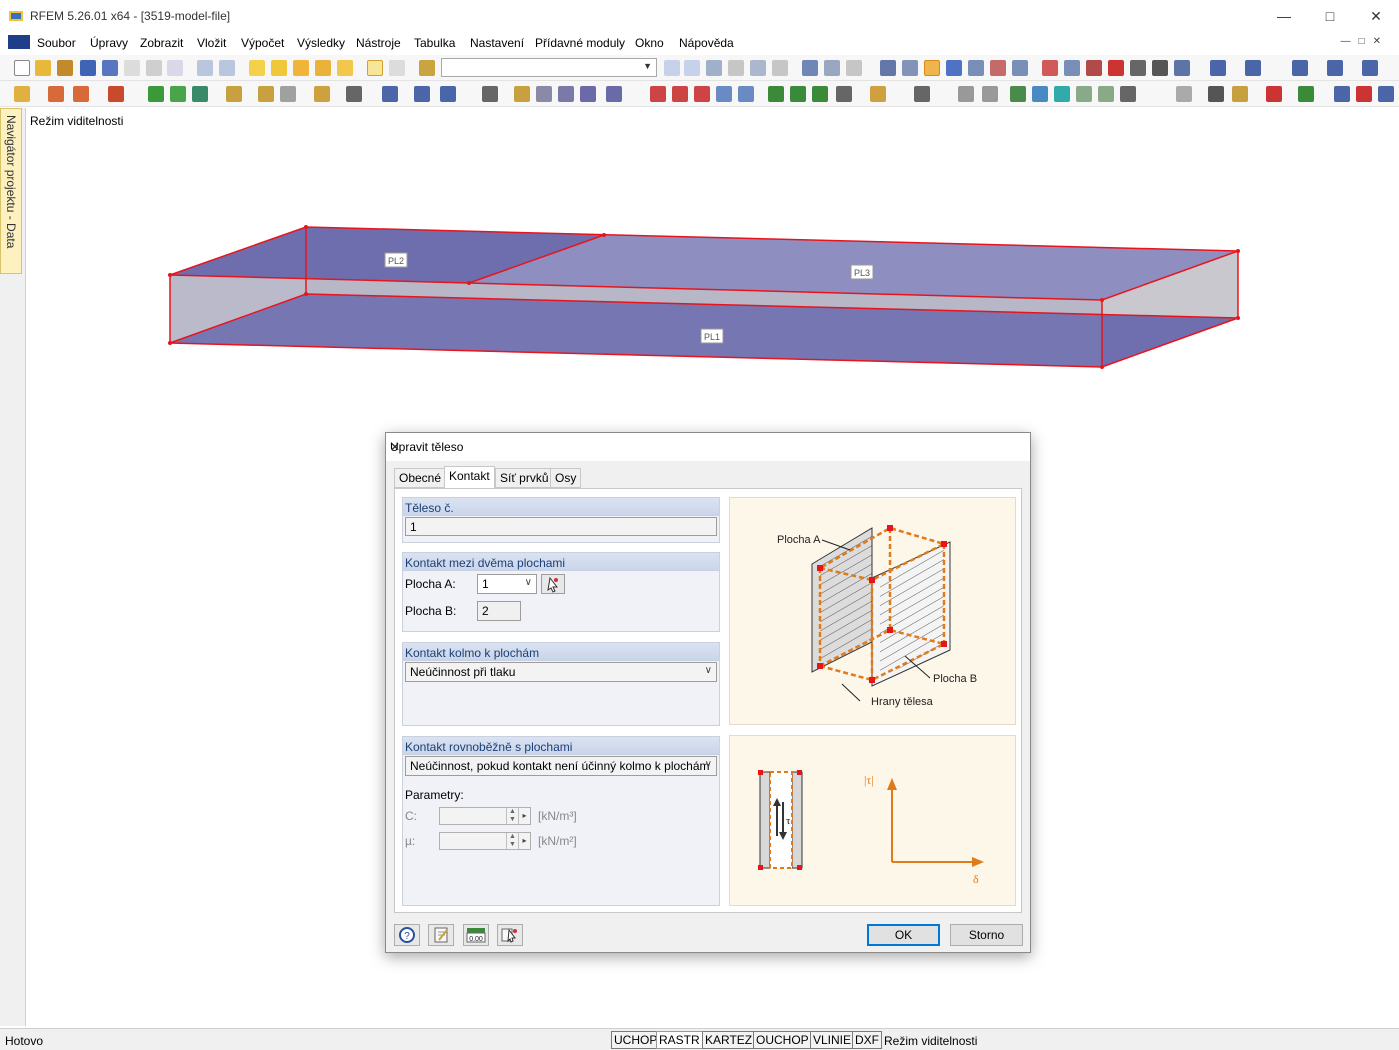 The width and height of the screenshot is (1399, 1050). What do you see at coordinates (132, 68) in the screenshot?
I see `print-report-icon` at bounding box center [132, 68].